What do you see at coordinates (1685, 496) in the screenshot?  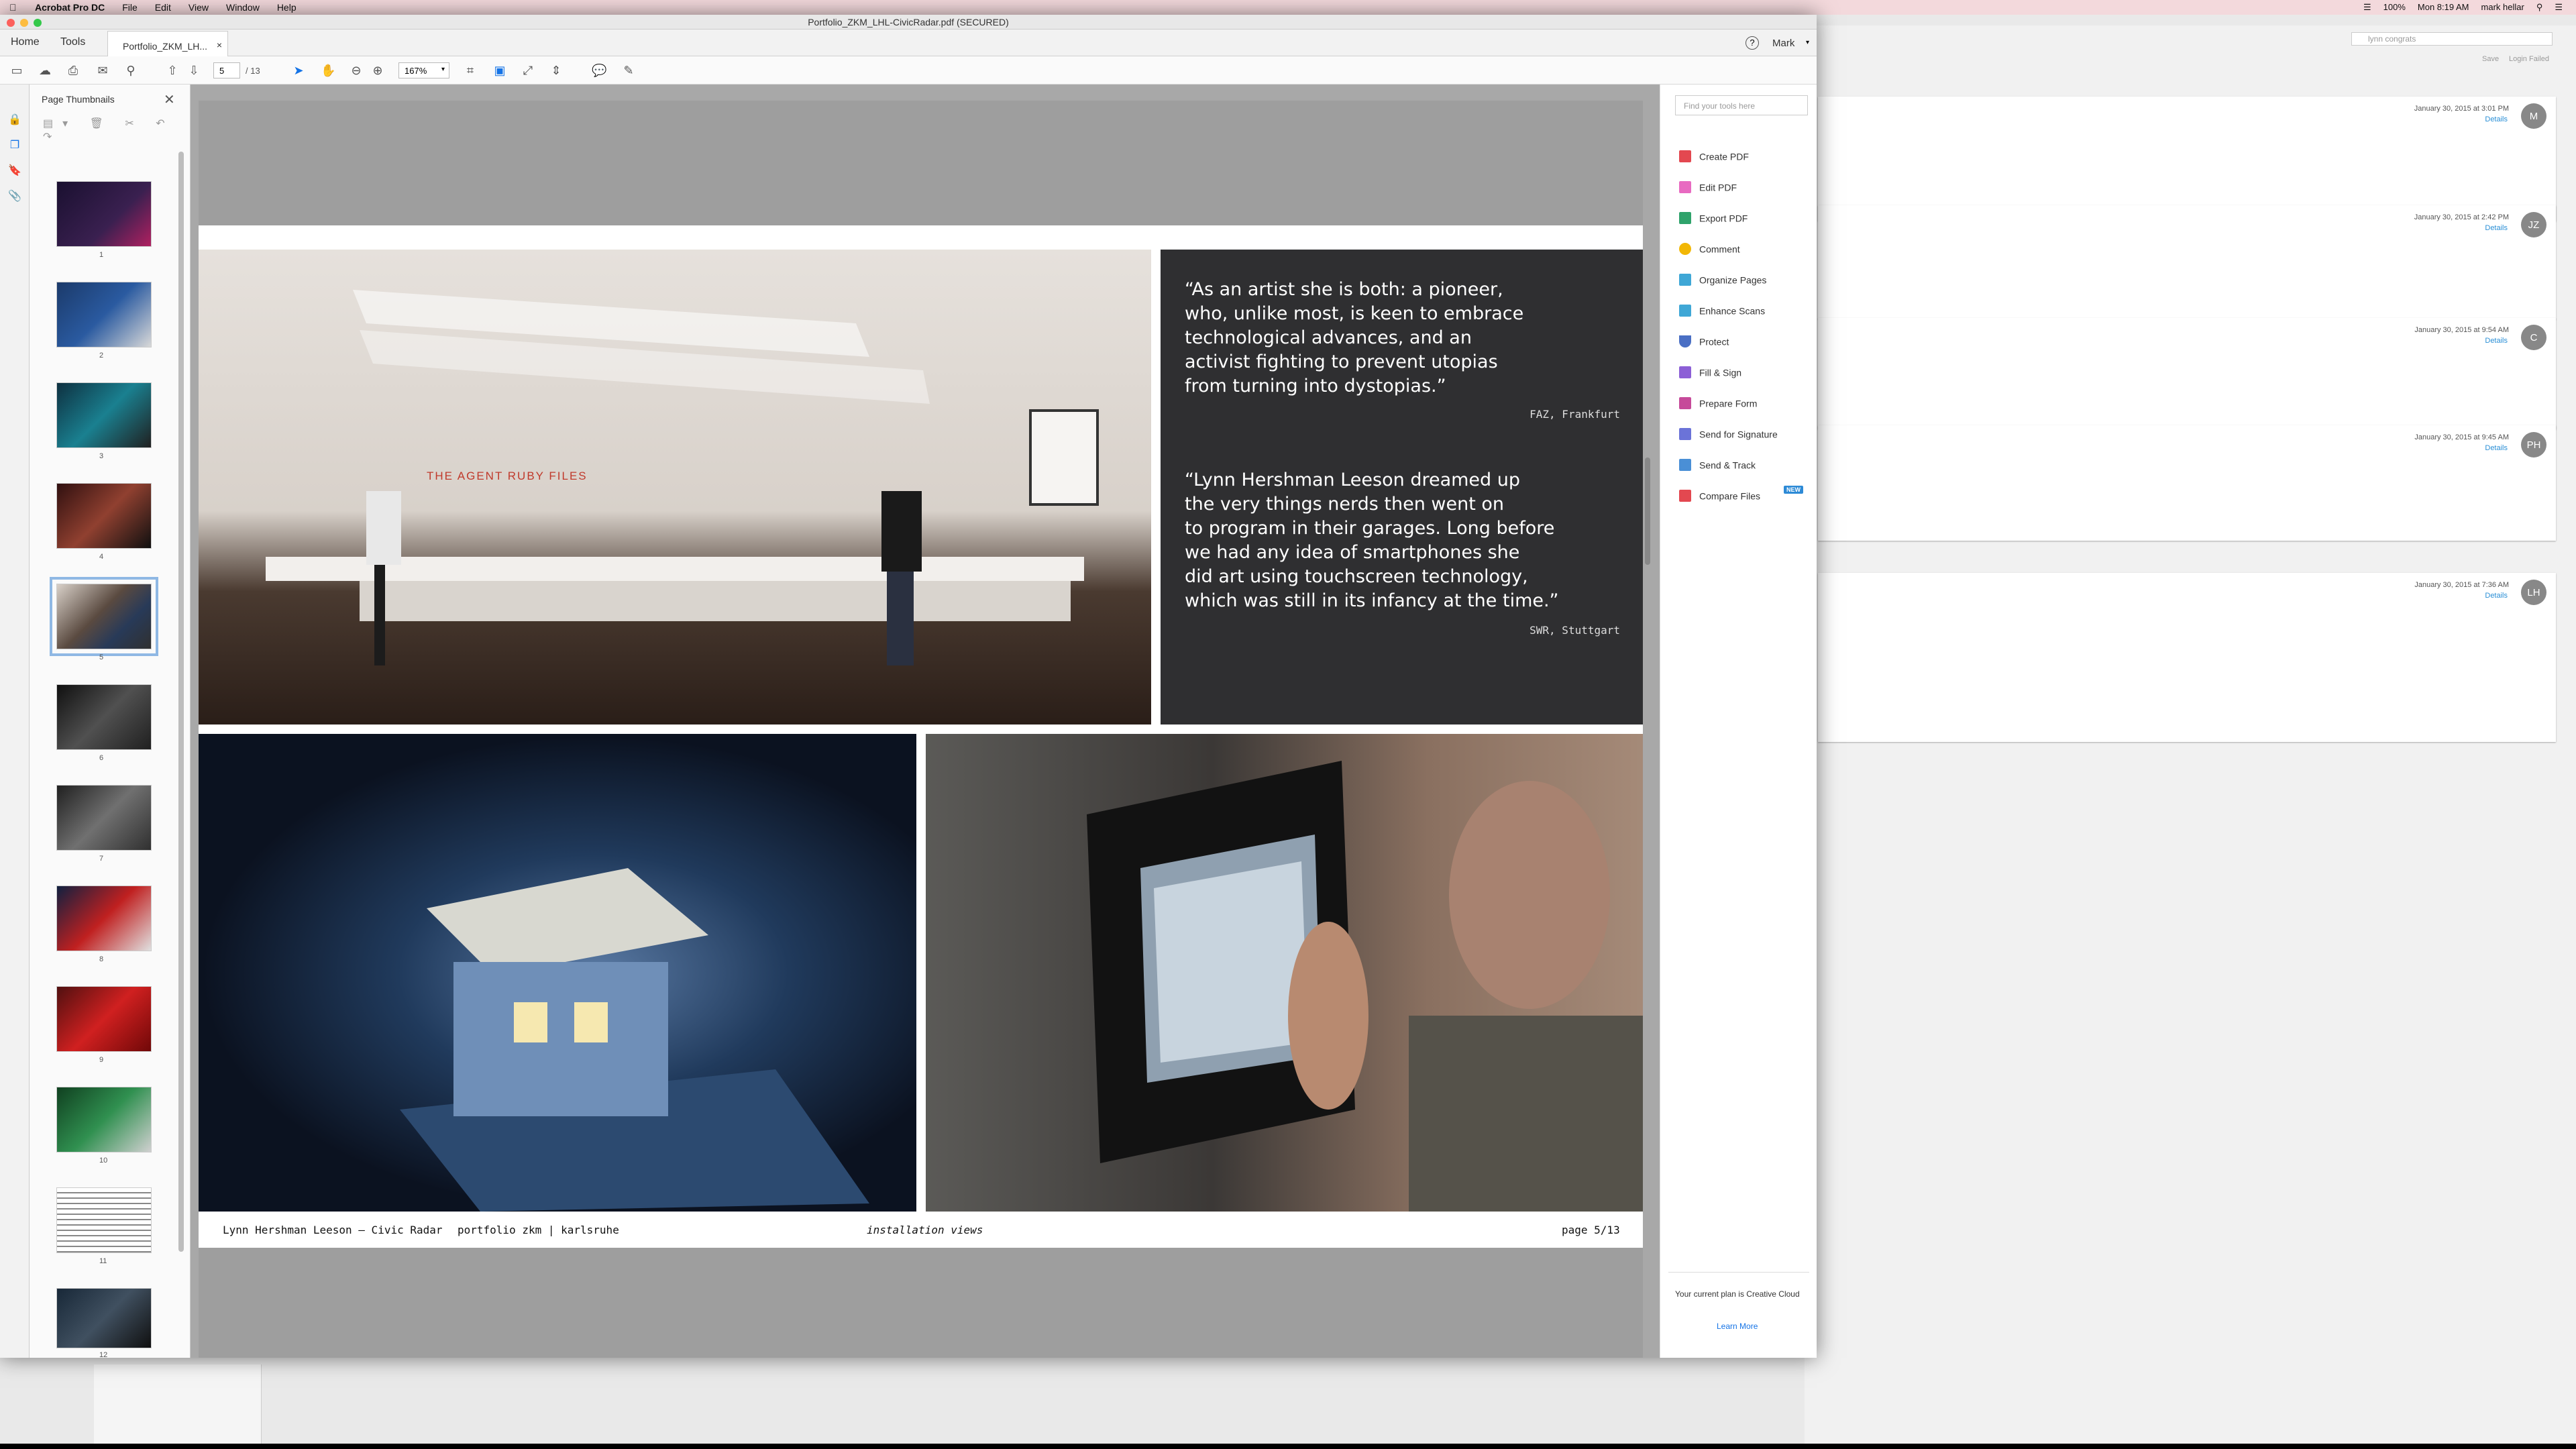 I see `compare-files-icon` at bounding box center [1685, 496].